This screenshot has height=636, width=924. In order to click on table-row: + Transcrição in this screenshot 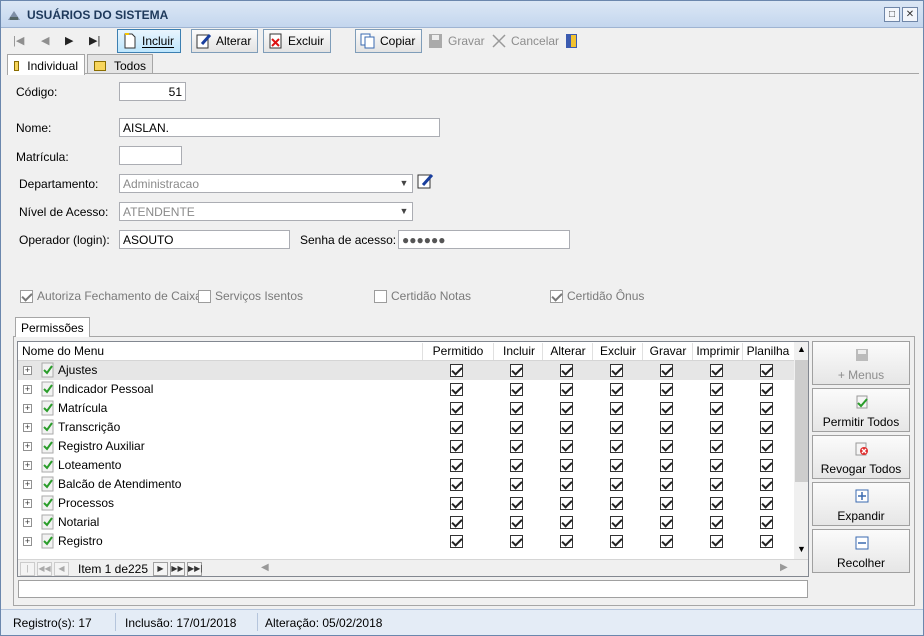, I will do `click(406, 427)`.